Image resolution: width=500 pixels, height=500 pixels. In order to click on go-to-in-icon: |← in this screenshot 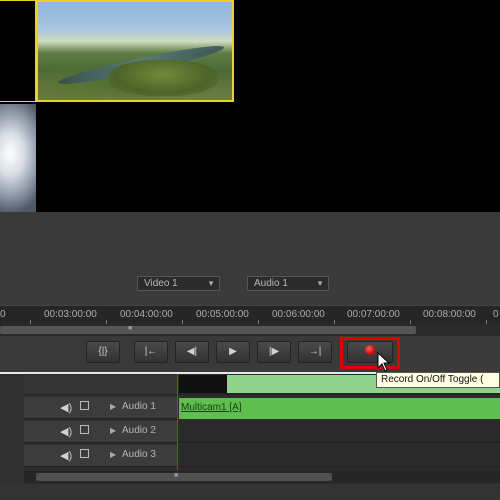, I will do `click(151, 351)`.